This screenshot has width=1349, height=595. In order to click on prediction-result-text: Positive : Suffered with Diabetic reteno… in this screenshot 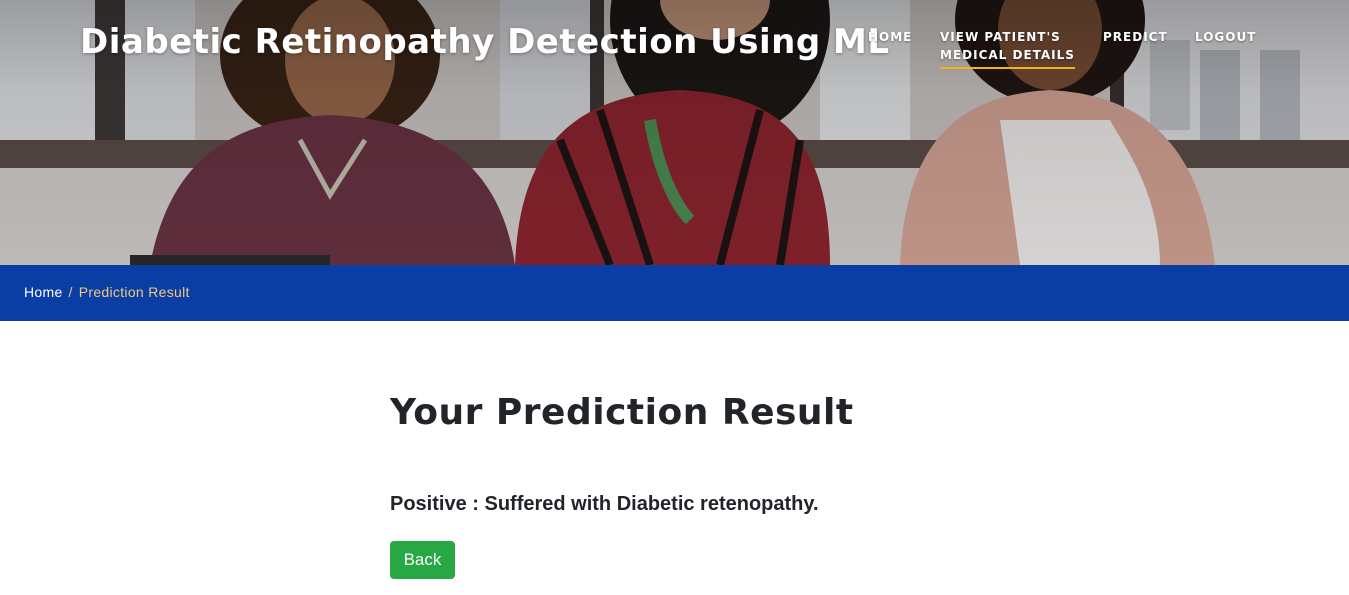, I will do `click(604, 504)`.